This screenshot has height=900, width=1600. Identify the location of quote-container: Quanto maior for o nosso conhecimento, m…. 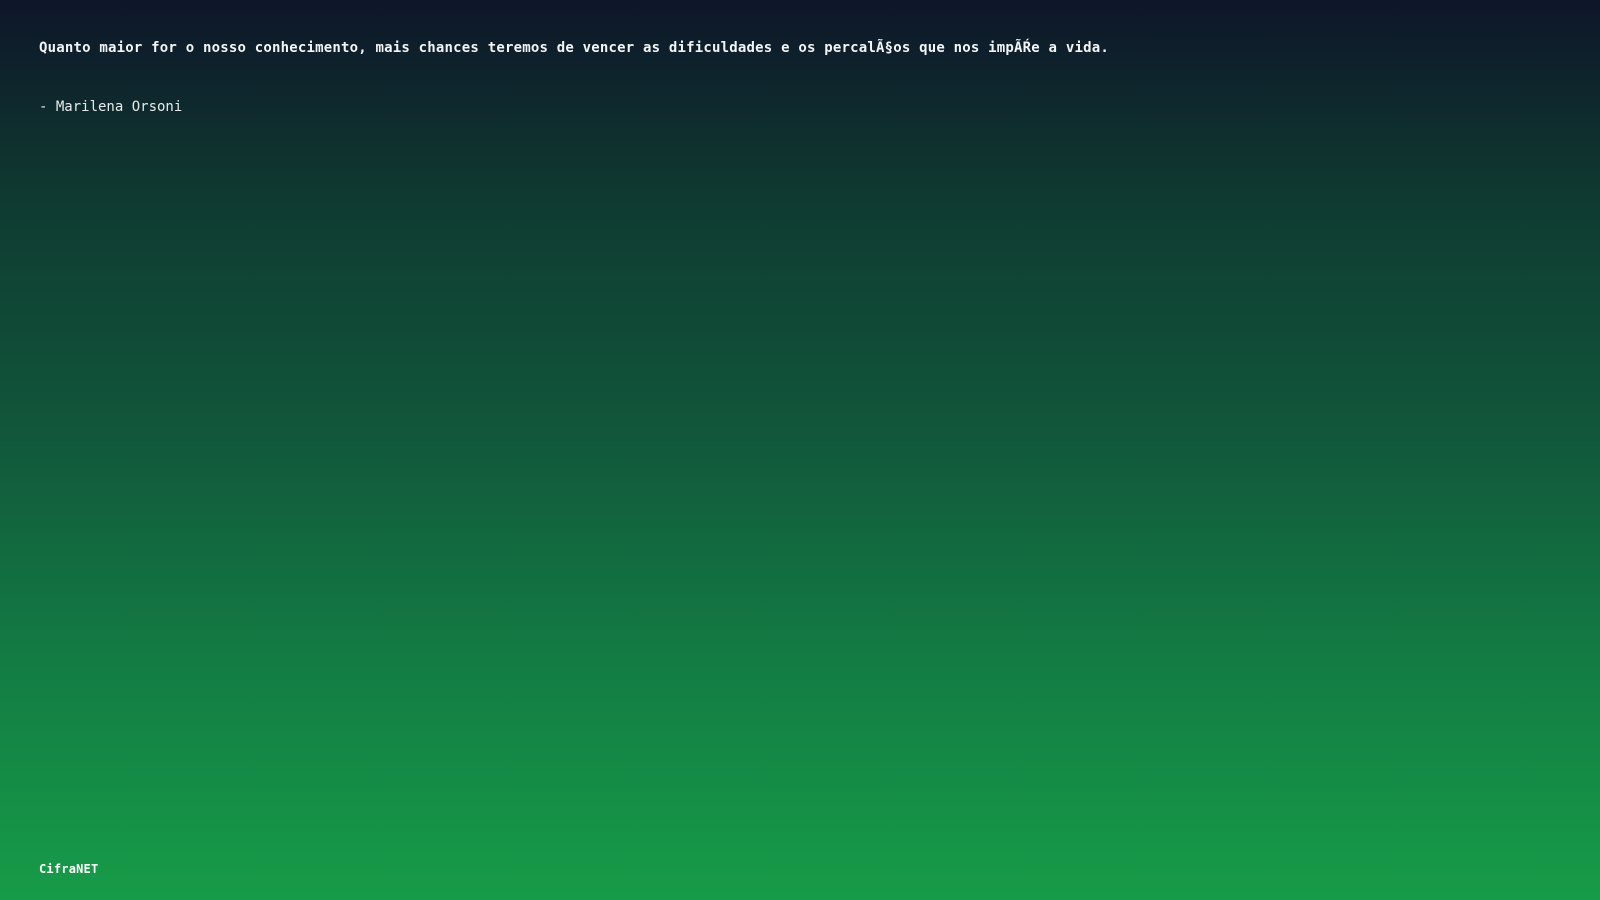
(799, 77).